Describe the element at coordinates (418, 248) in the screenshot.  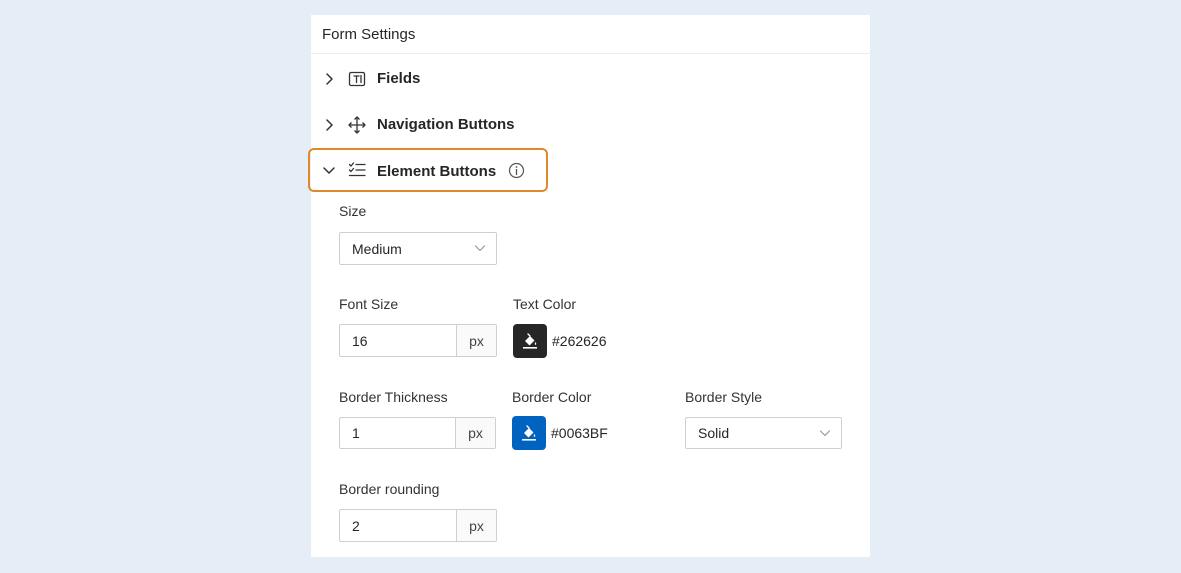
I see `size-select: Medium` at that location.